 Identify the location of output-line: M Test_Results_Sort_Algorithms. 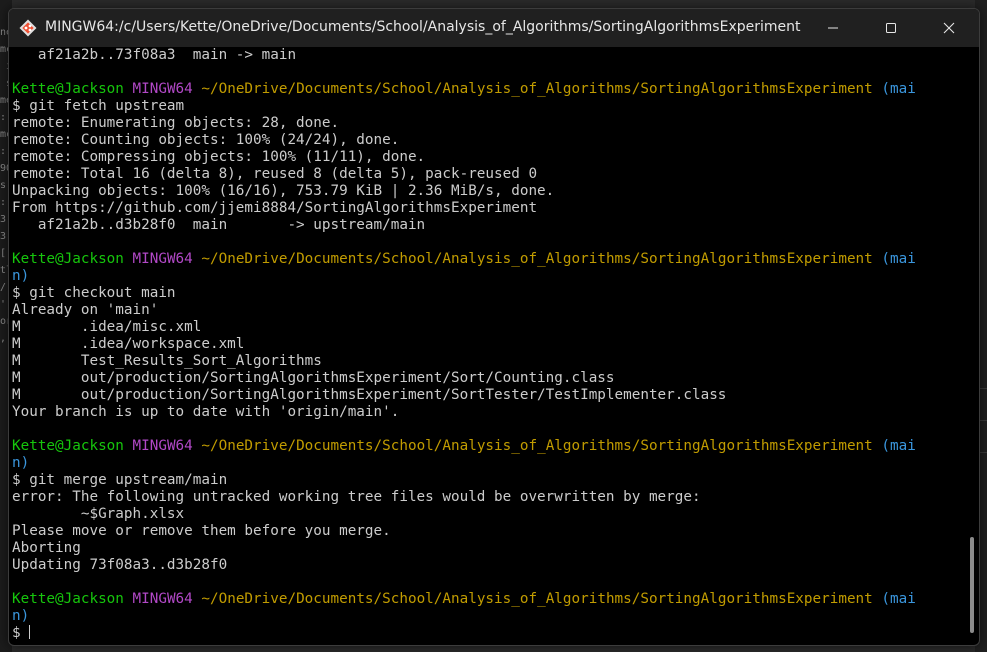
(167, 361).